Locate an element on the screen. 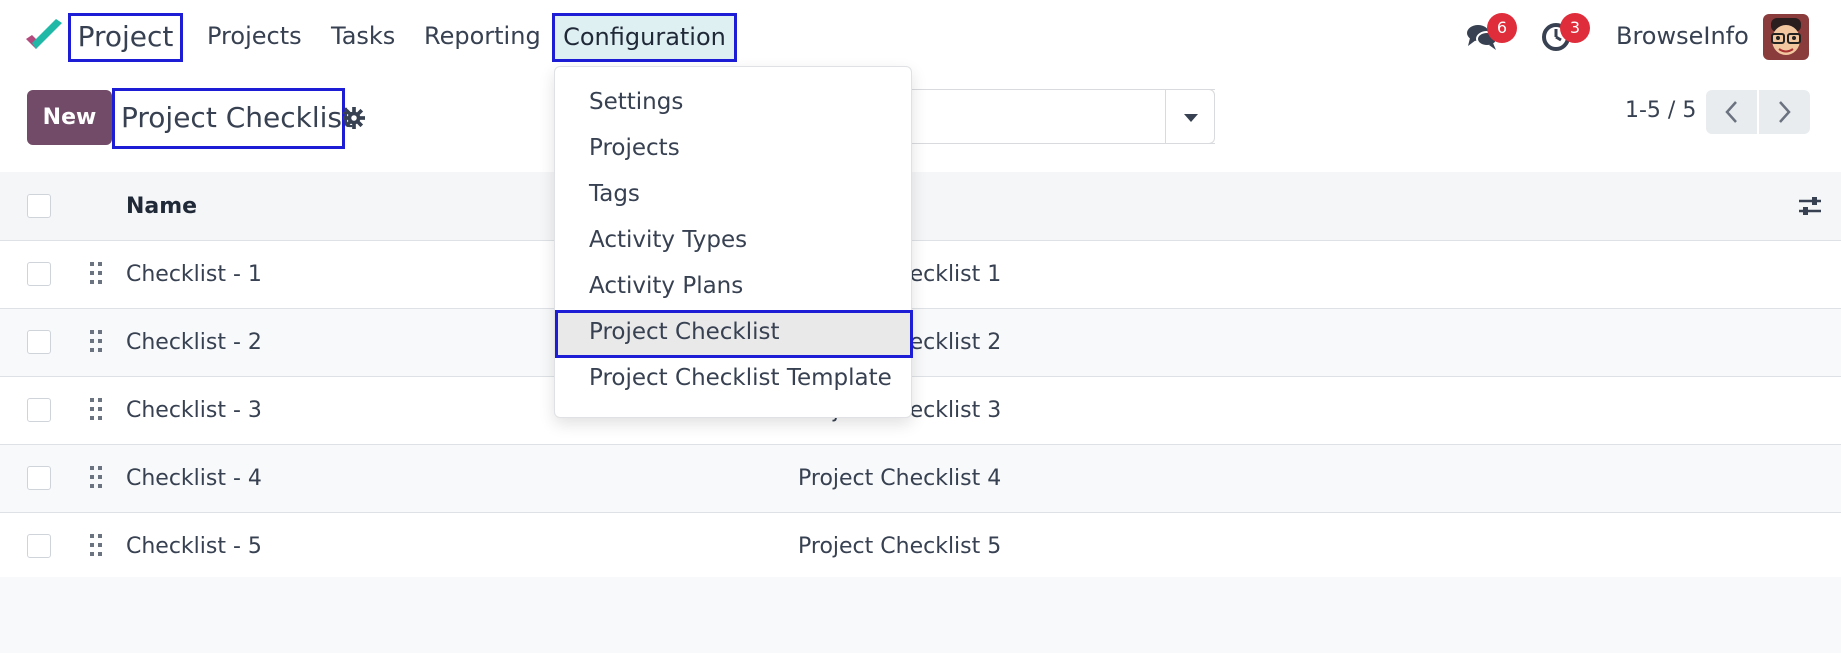  cell-description: Project Checklist 5 is located at coordinates (900, 546).